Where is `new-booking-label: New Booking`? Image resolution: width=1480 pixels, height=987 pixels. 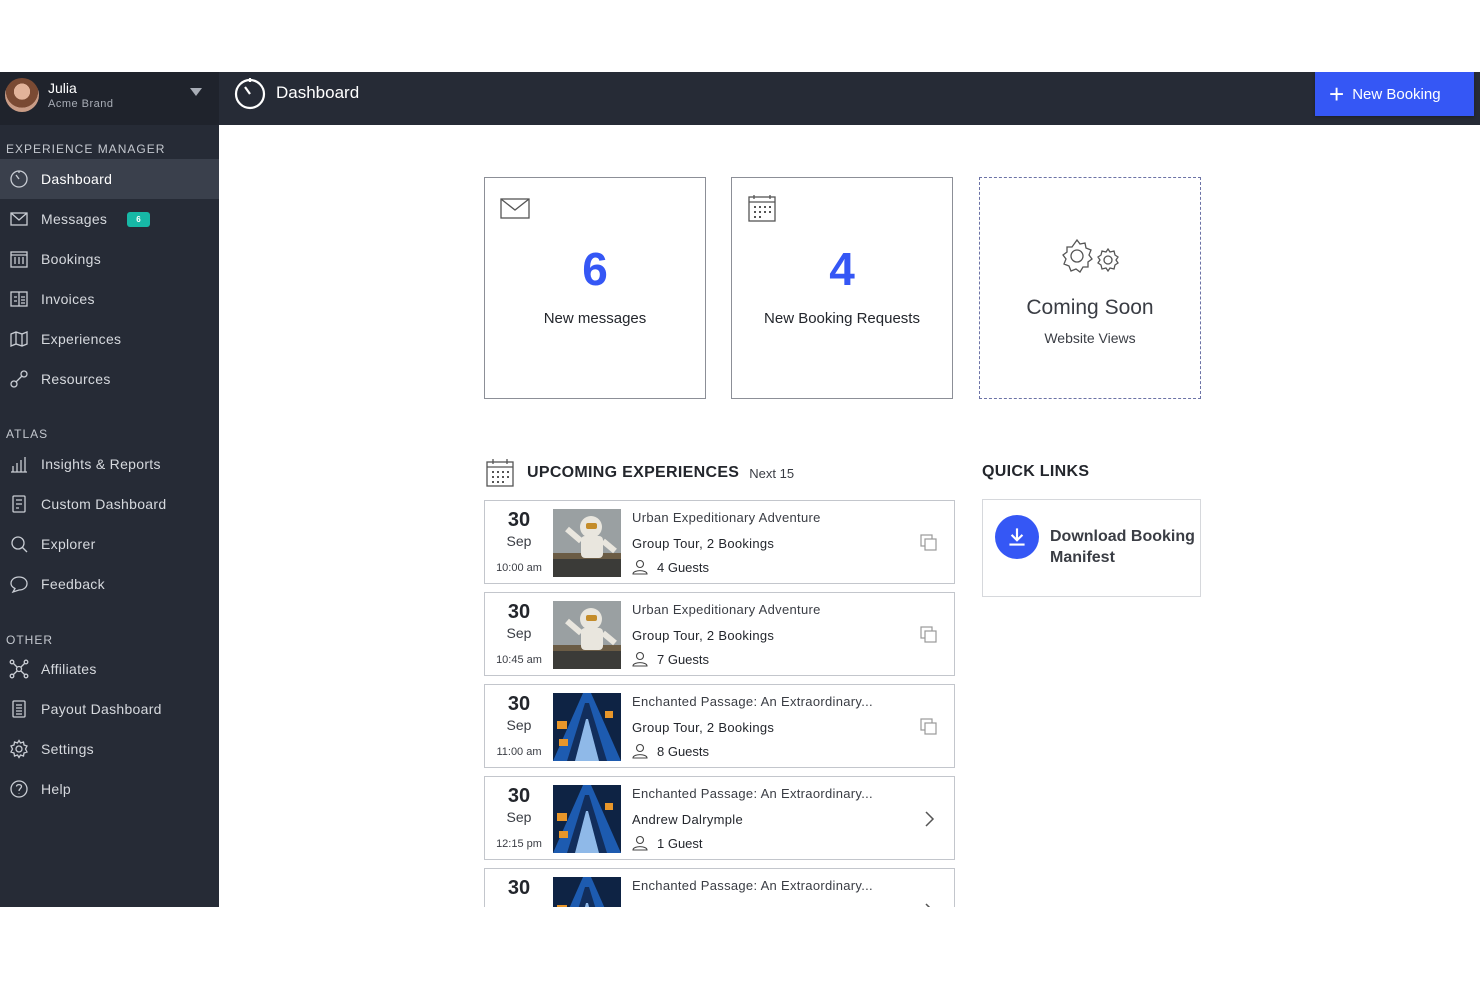 new-booking-label: New Booking is located at coordinates (1396, 94).